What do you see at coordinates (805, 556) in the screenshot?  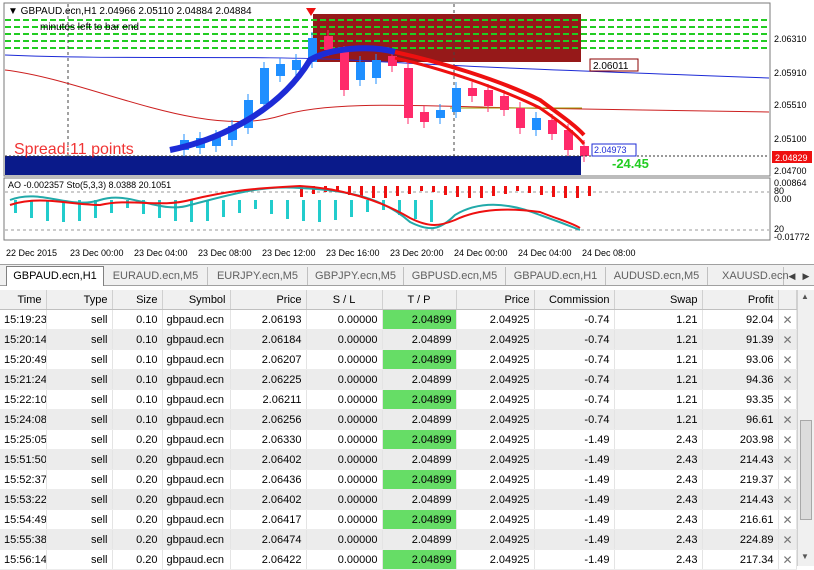 I see `scroll-down-icon: ▼` at bounding box center [805, 556].